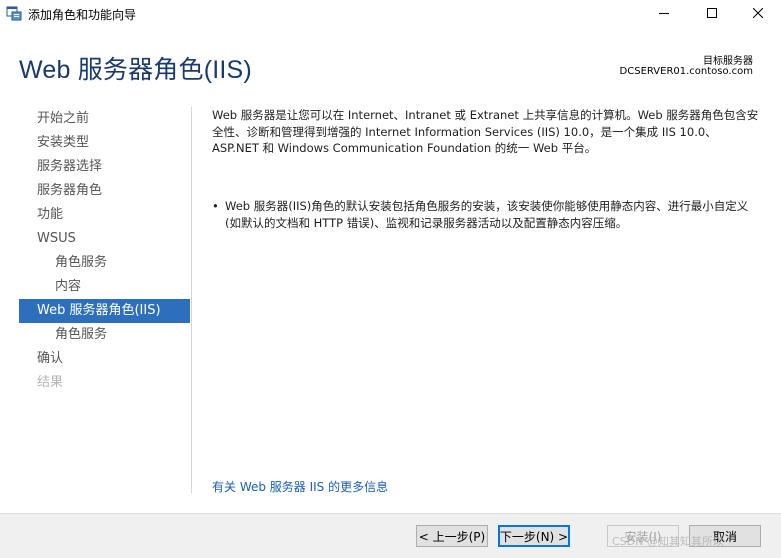 Image resolution: width=781 pixels, height=558 pixels. What do you see at coordinates (300, 486) in the screenshot?
I see `more-info-link: 有关 Web 服务器 IIS 的更多信息` at bounding box center [300, 486].